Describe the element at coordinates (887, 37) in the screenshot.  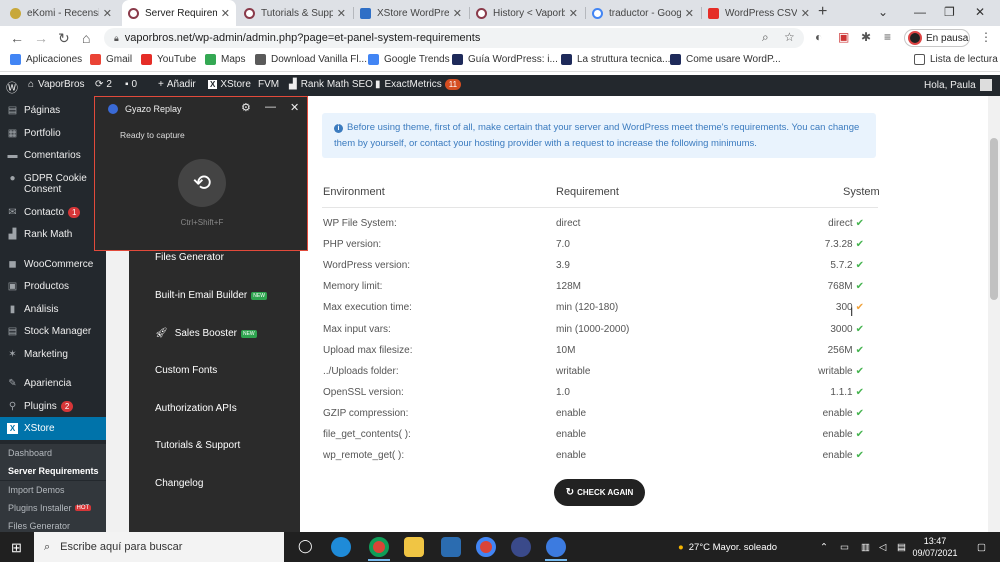
I see `media-control-icon: ≡` at that location.